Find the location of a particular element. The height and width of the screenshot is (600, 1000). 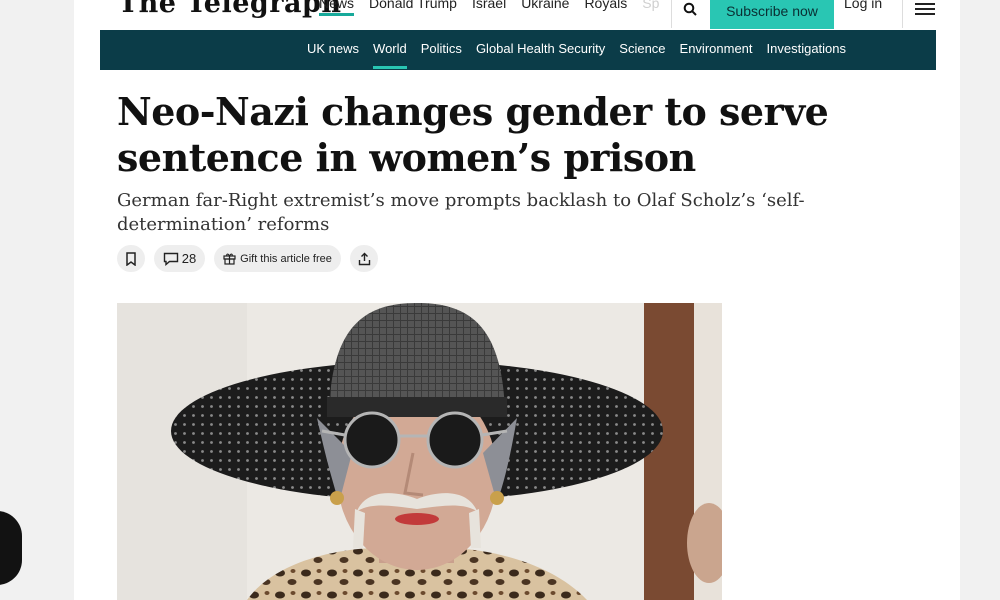

section-nav-environment: Environment is located at coordinates (716, 48).